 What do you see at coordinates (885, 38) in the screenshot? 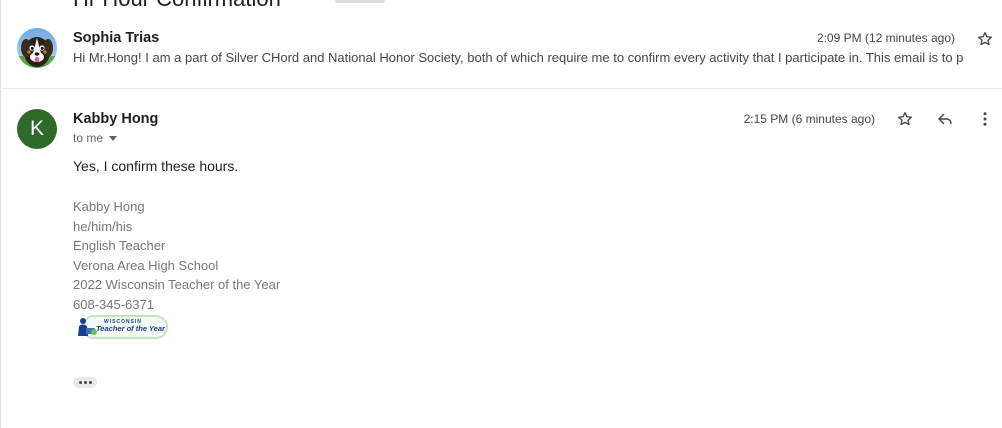
I see `message-timestamp: 2:09 PM (12 minutes ago)` at bounding box center [885, 38].